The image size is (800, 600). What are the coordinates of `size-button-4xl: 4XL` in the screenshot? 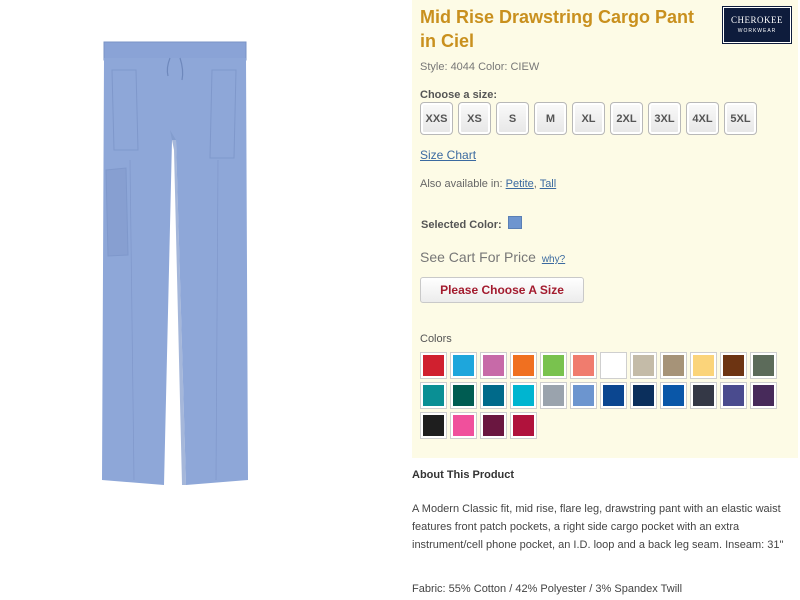 It's located at (702, 118).